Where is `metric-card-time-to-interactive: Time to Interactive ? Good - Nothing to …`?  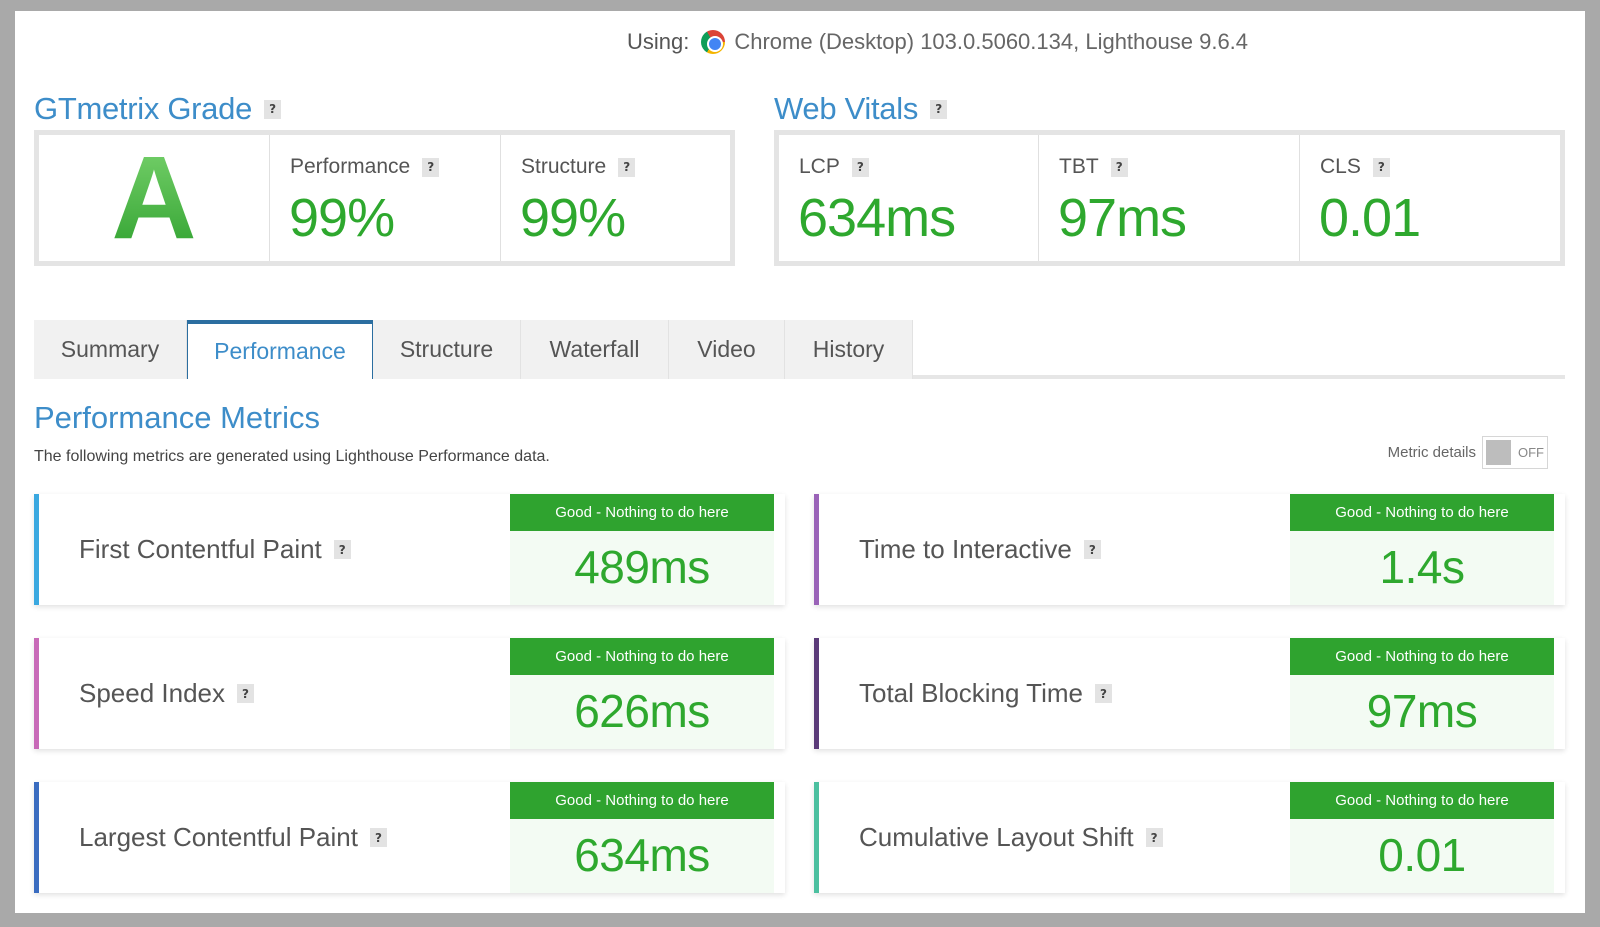
metric-card-time-to-interactive: Time to Interactive ? Good - Nothing to … is located at coordinates (1189, 549).